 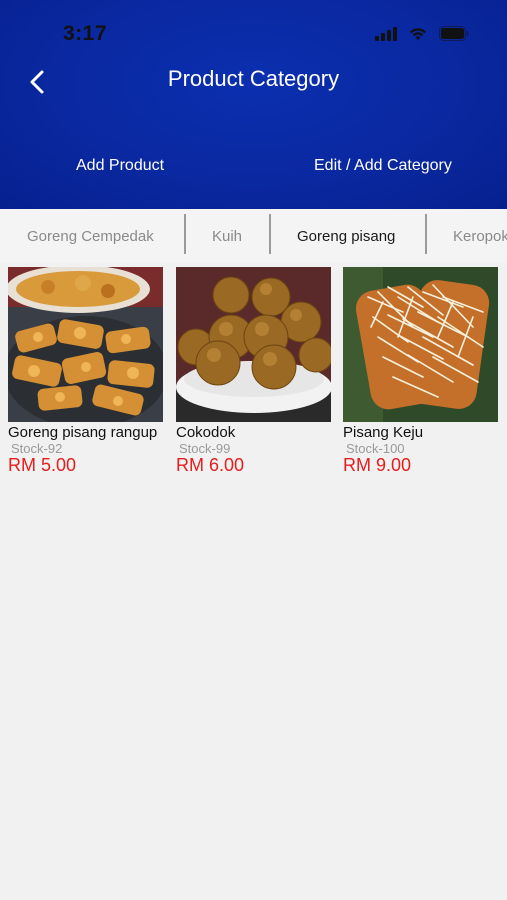 I want to click on product-price: RM 9.00, so click(x=377, y=465).